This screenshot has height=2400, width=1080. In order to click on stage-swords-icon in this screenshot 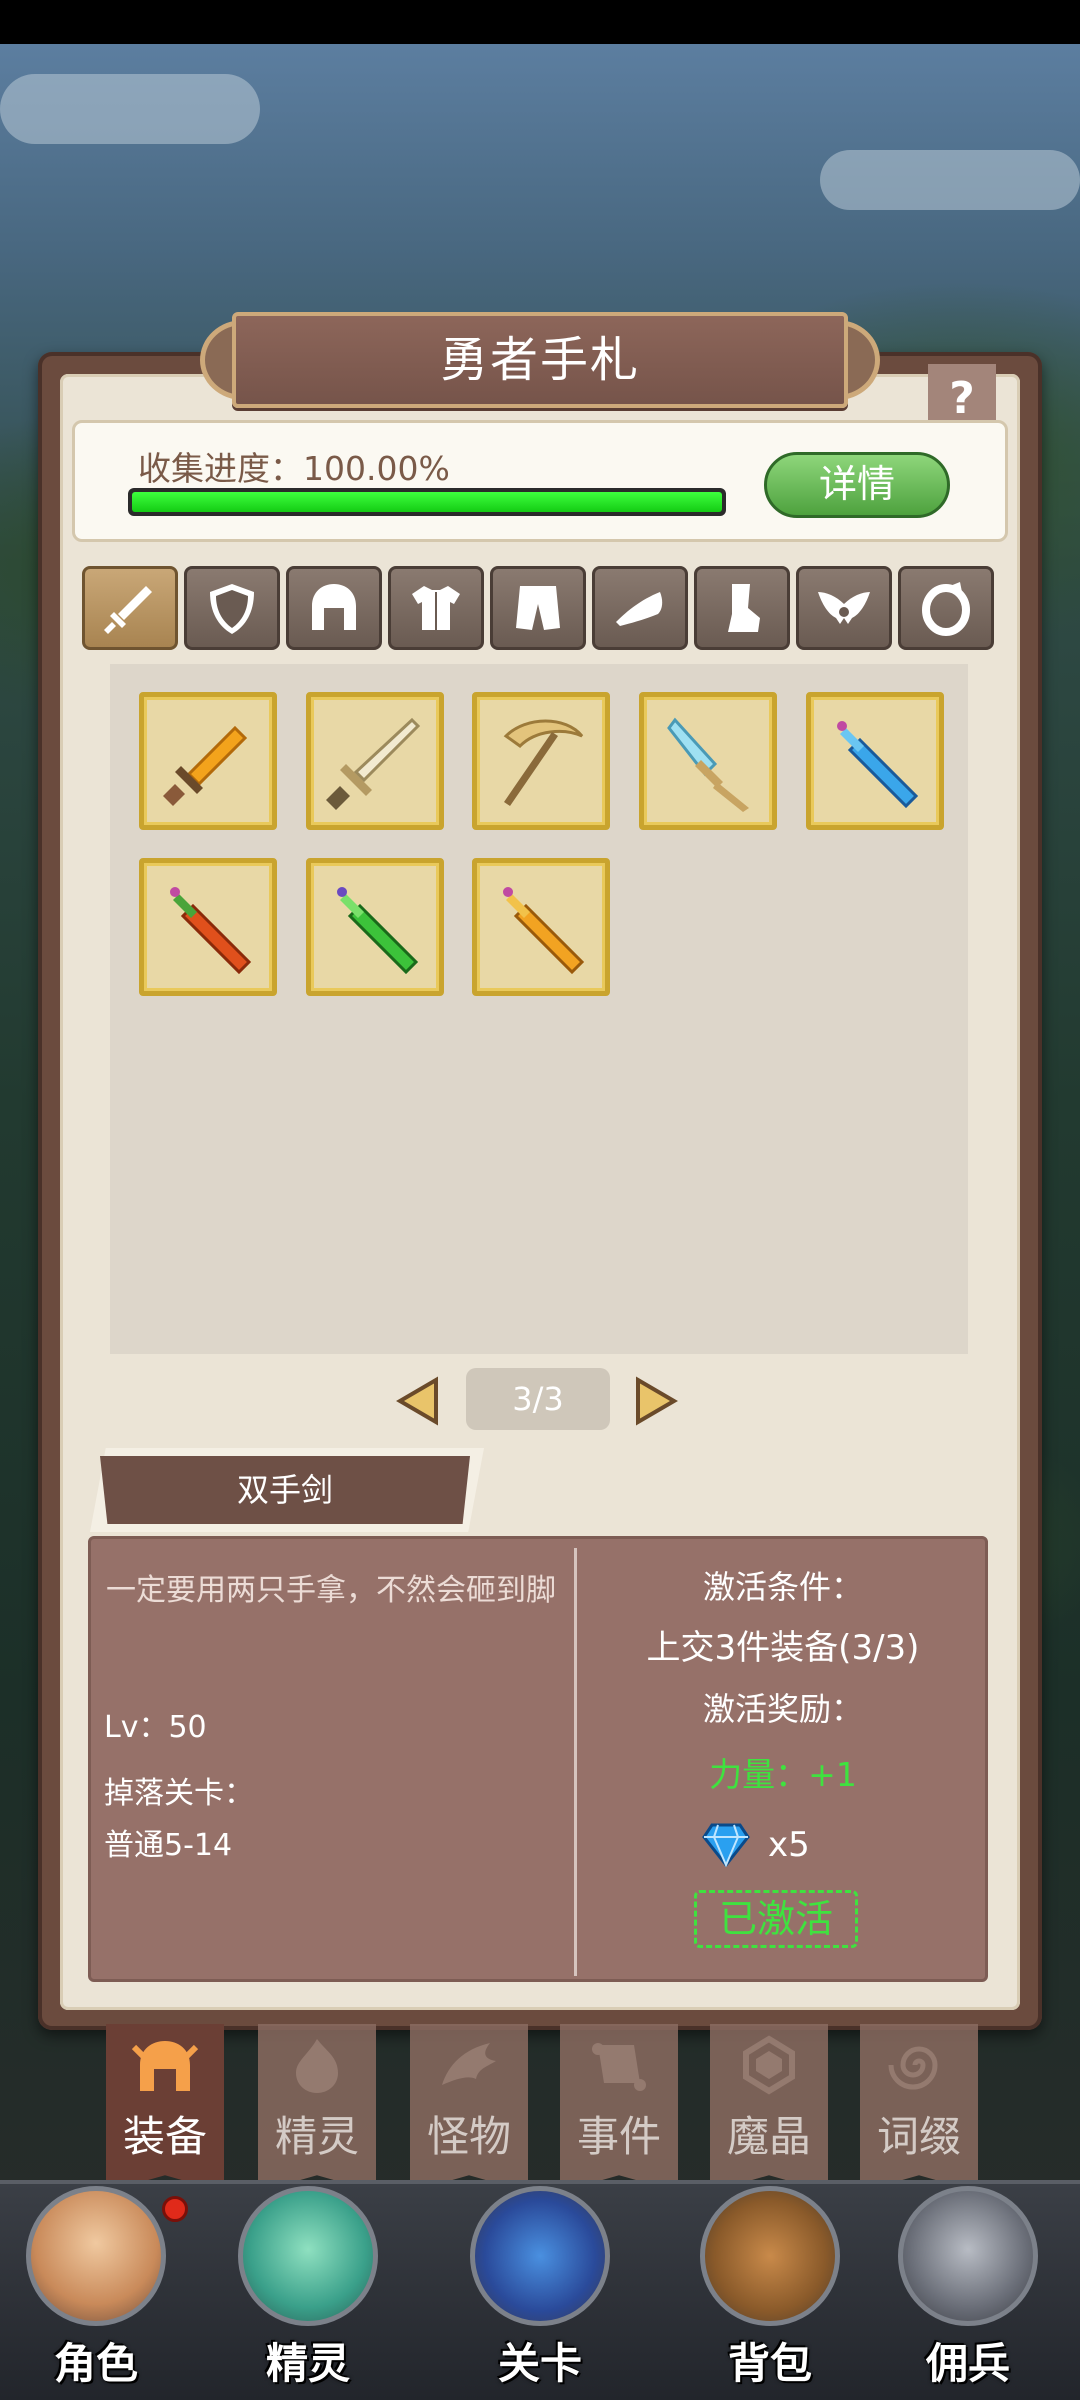, I will do `click(540, 2256)`.